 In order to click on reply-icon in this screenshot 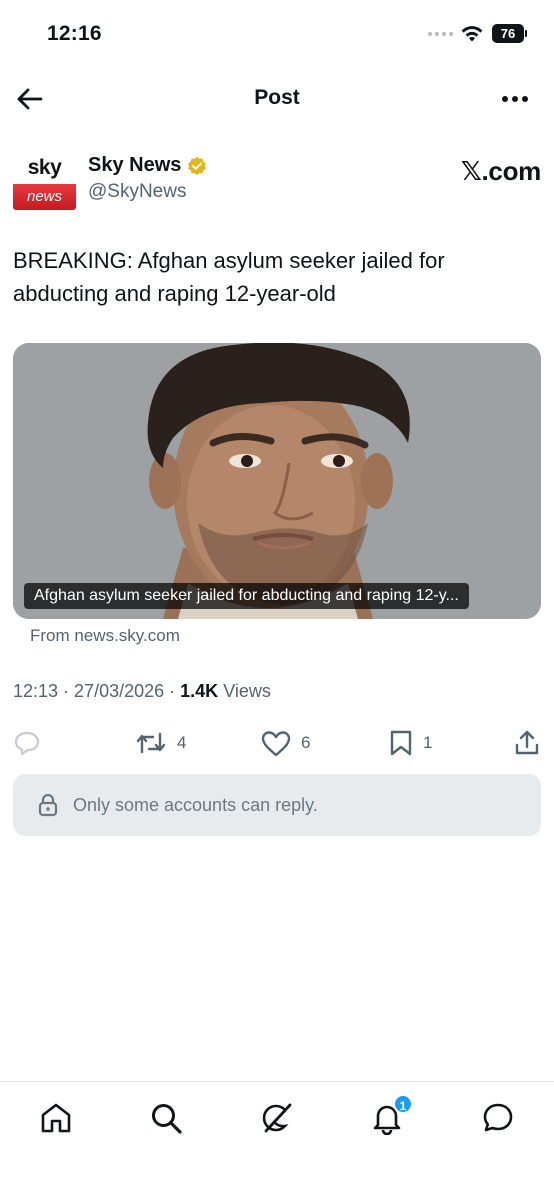, I will do `click(27, 743)`.